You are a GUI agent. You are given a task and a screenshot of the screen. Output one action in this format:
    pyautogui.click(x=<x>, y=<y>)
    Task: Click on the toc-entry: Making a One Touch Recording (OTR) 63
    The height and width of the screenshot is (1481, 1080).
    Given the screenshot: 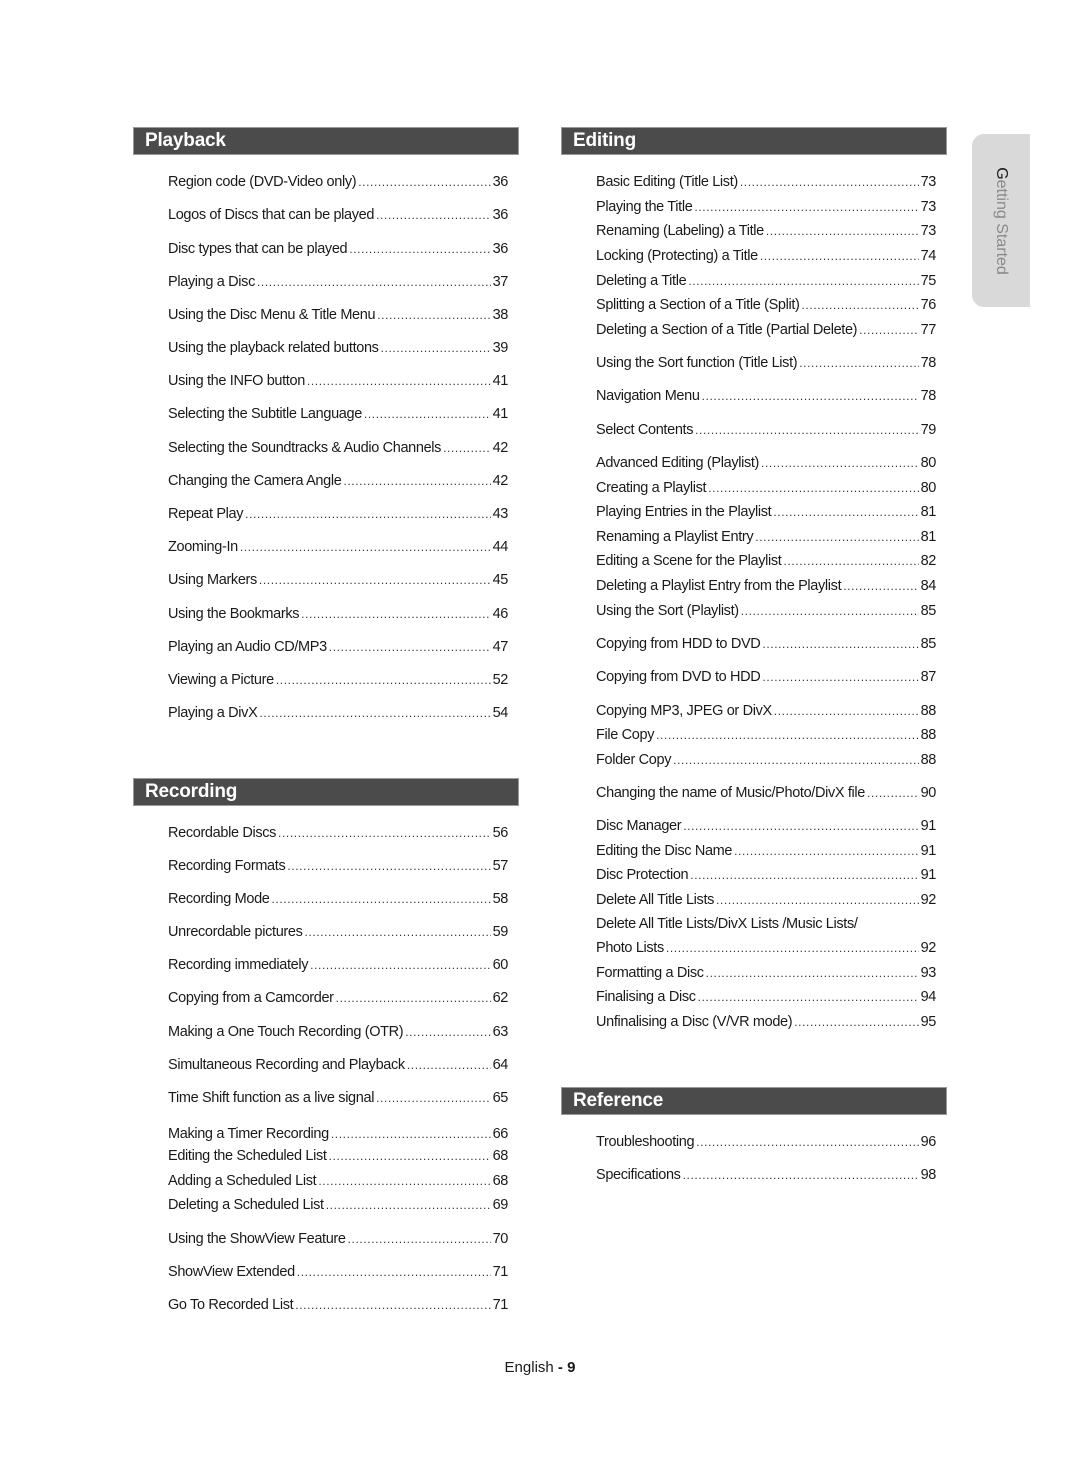 What is the action you would take?
    pyautogui.click(x=338, y=1034)
    